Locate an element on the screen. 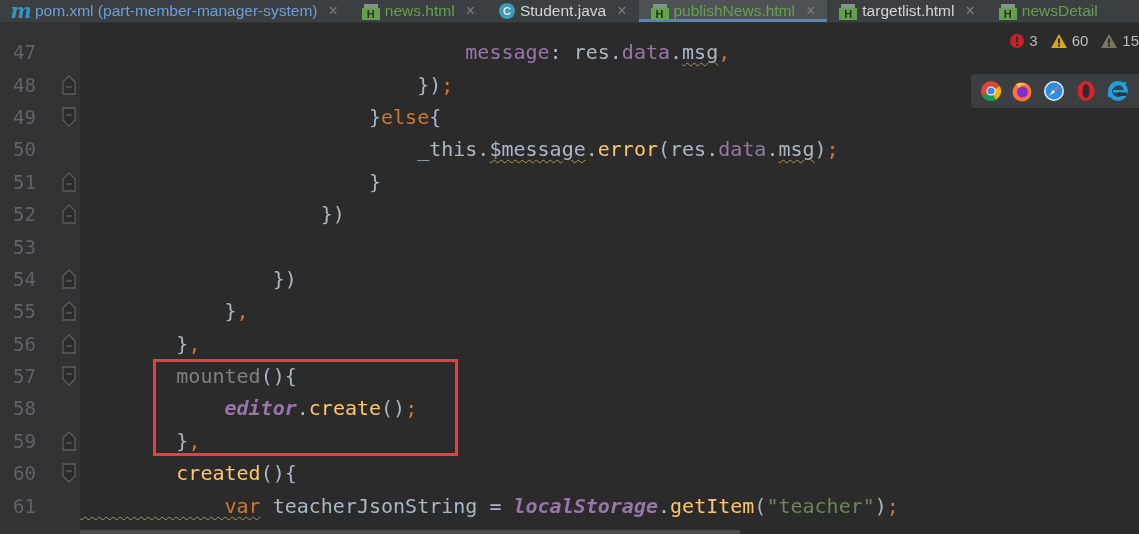  compass-icon is located at coordinates (1054, 91).